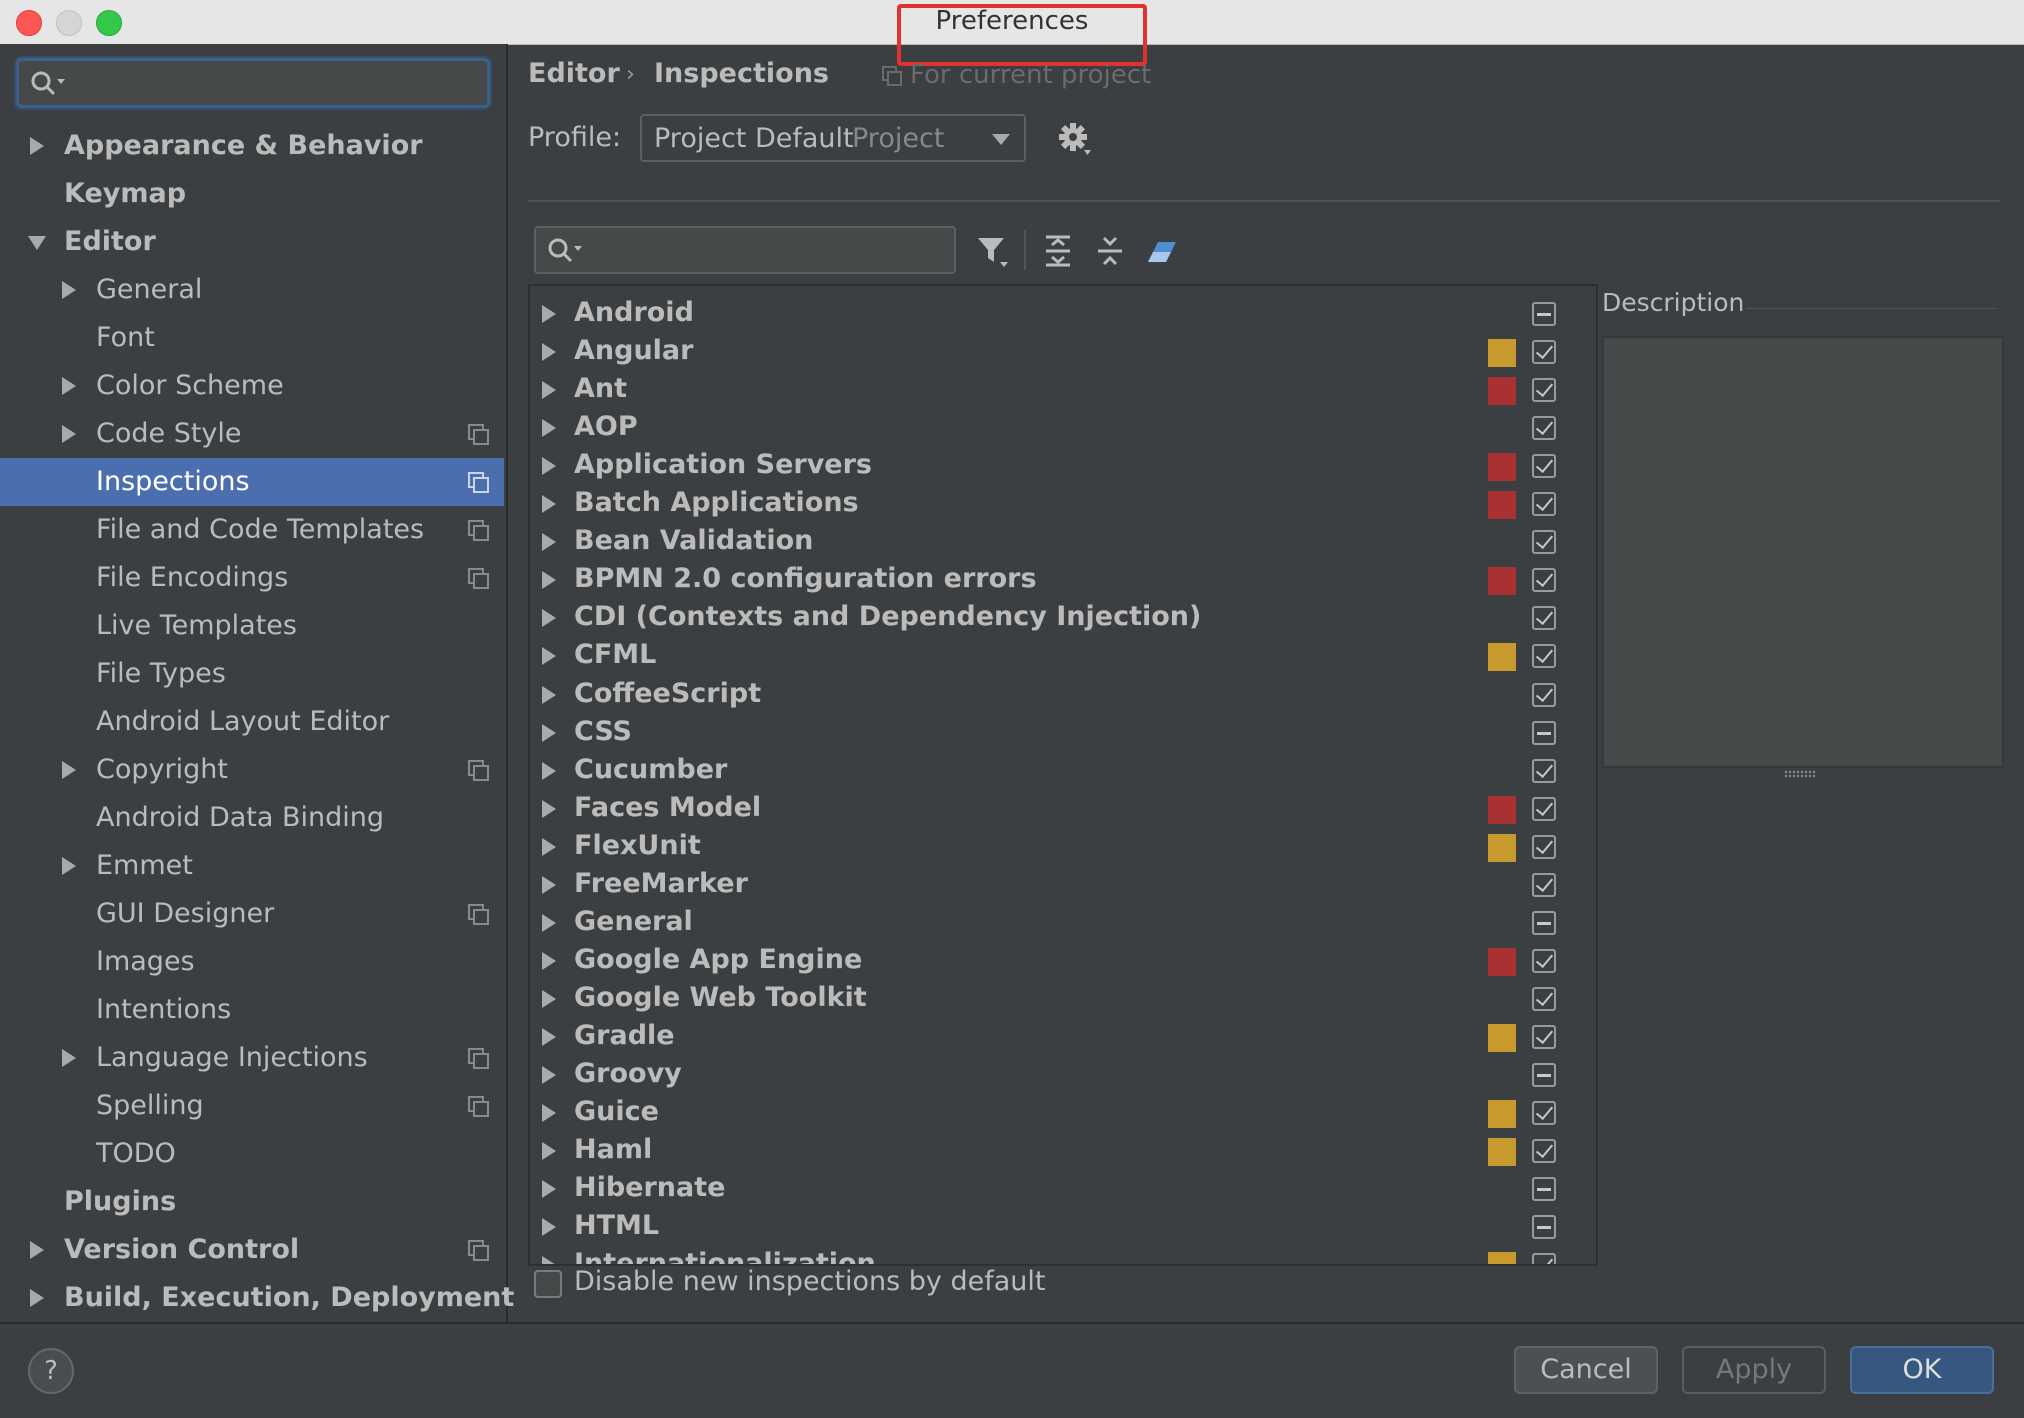  I want to click on sidebar-item-gui-designer: GUI Designer, so click(252, 914).